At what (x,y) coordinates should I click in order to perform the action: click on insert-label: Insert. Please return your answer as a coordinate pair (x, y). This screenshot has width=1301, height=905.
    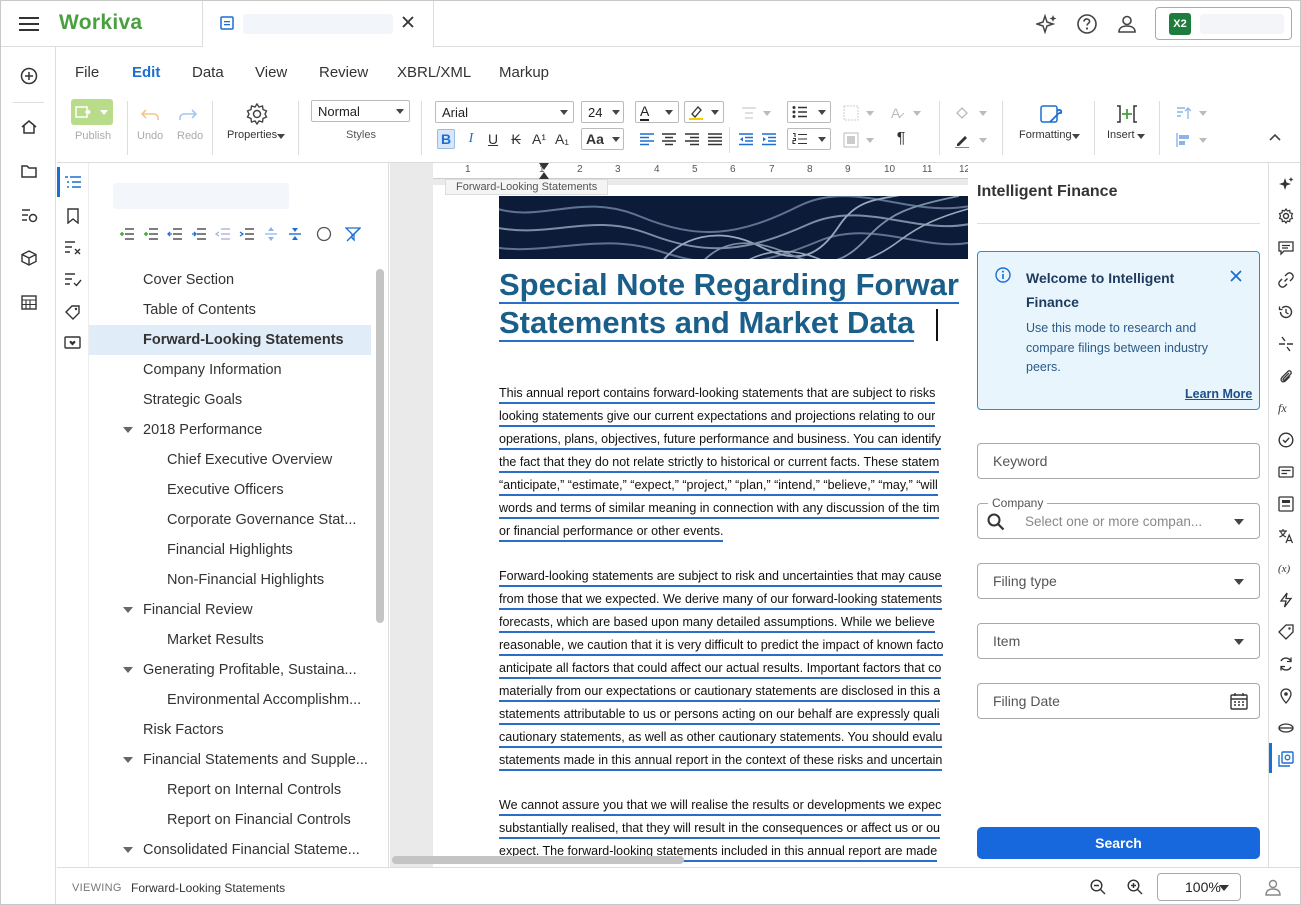
    Looking at the image, I should click on (1121, 135).